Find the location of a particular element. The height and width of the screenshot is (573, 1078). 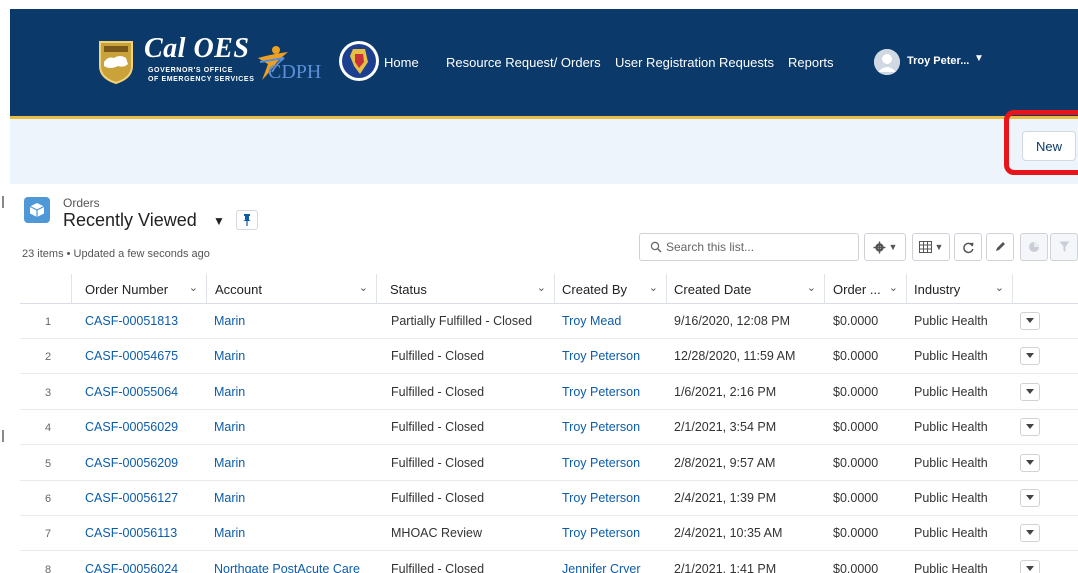

created-date-value: 2/8/2021, 9:57 AM is located at coordinates (725, 462).